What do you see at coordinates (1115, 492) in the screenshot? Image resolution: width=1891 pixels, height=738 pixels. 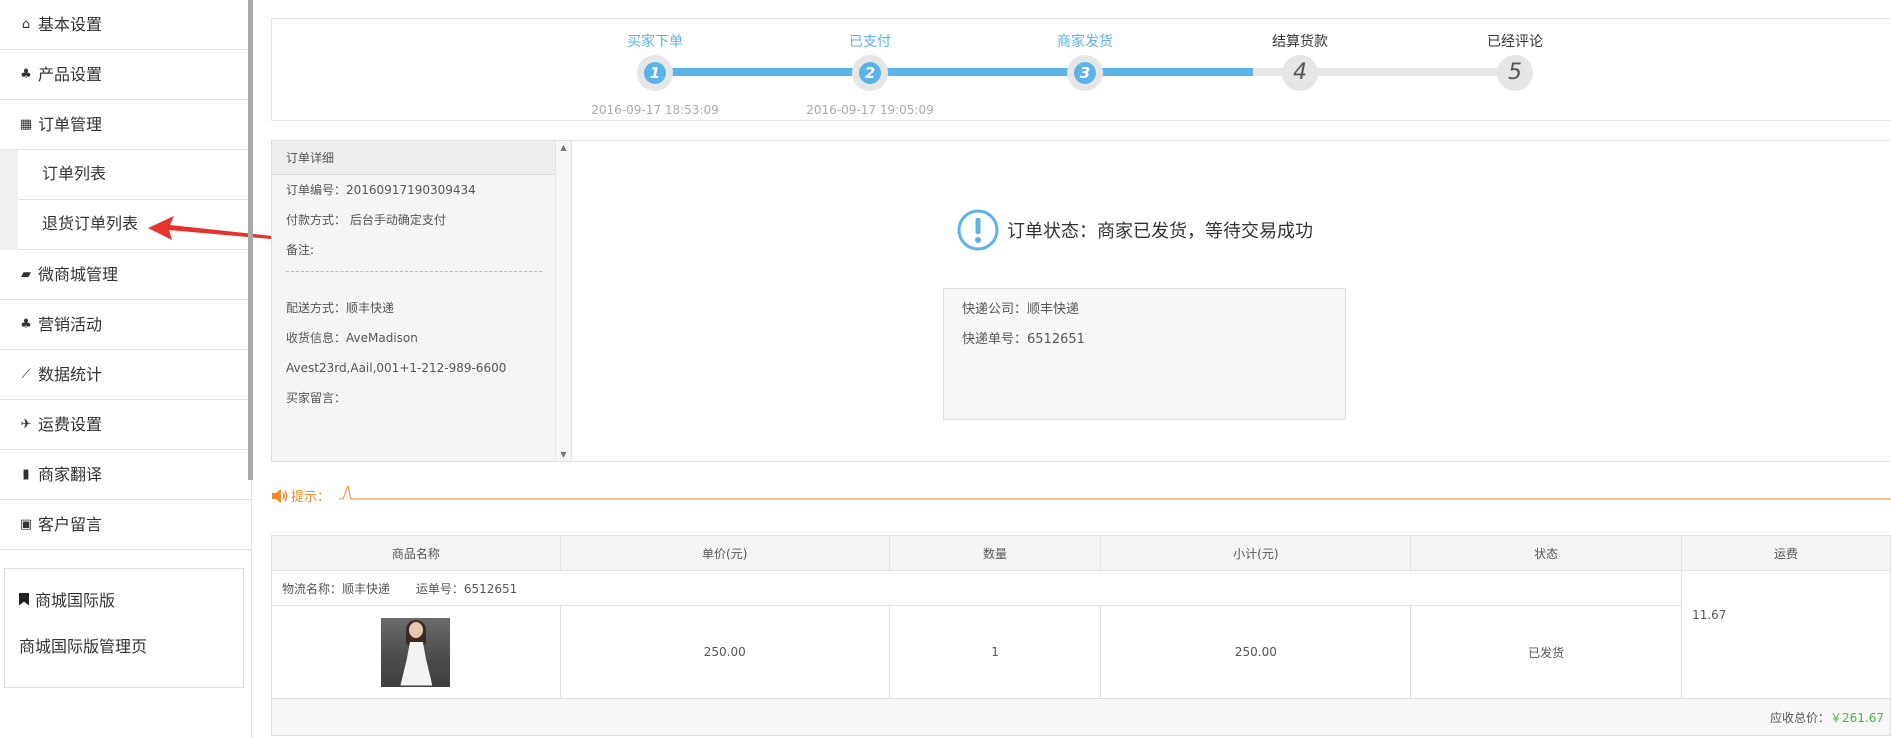 I see `tip-line` at bounding box center [1115, 492].